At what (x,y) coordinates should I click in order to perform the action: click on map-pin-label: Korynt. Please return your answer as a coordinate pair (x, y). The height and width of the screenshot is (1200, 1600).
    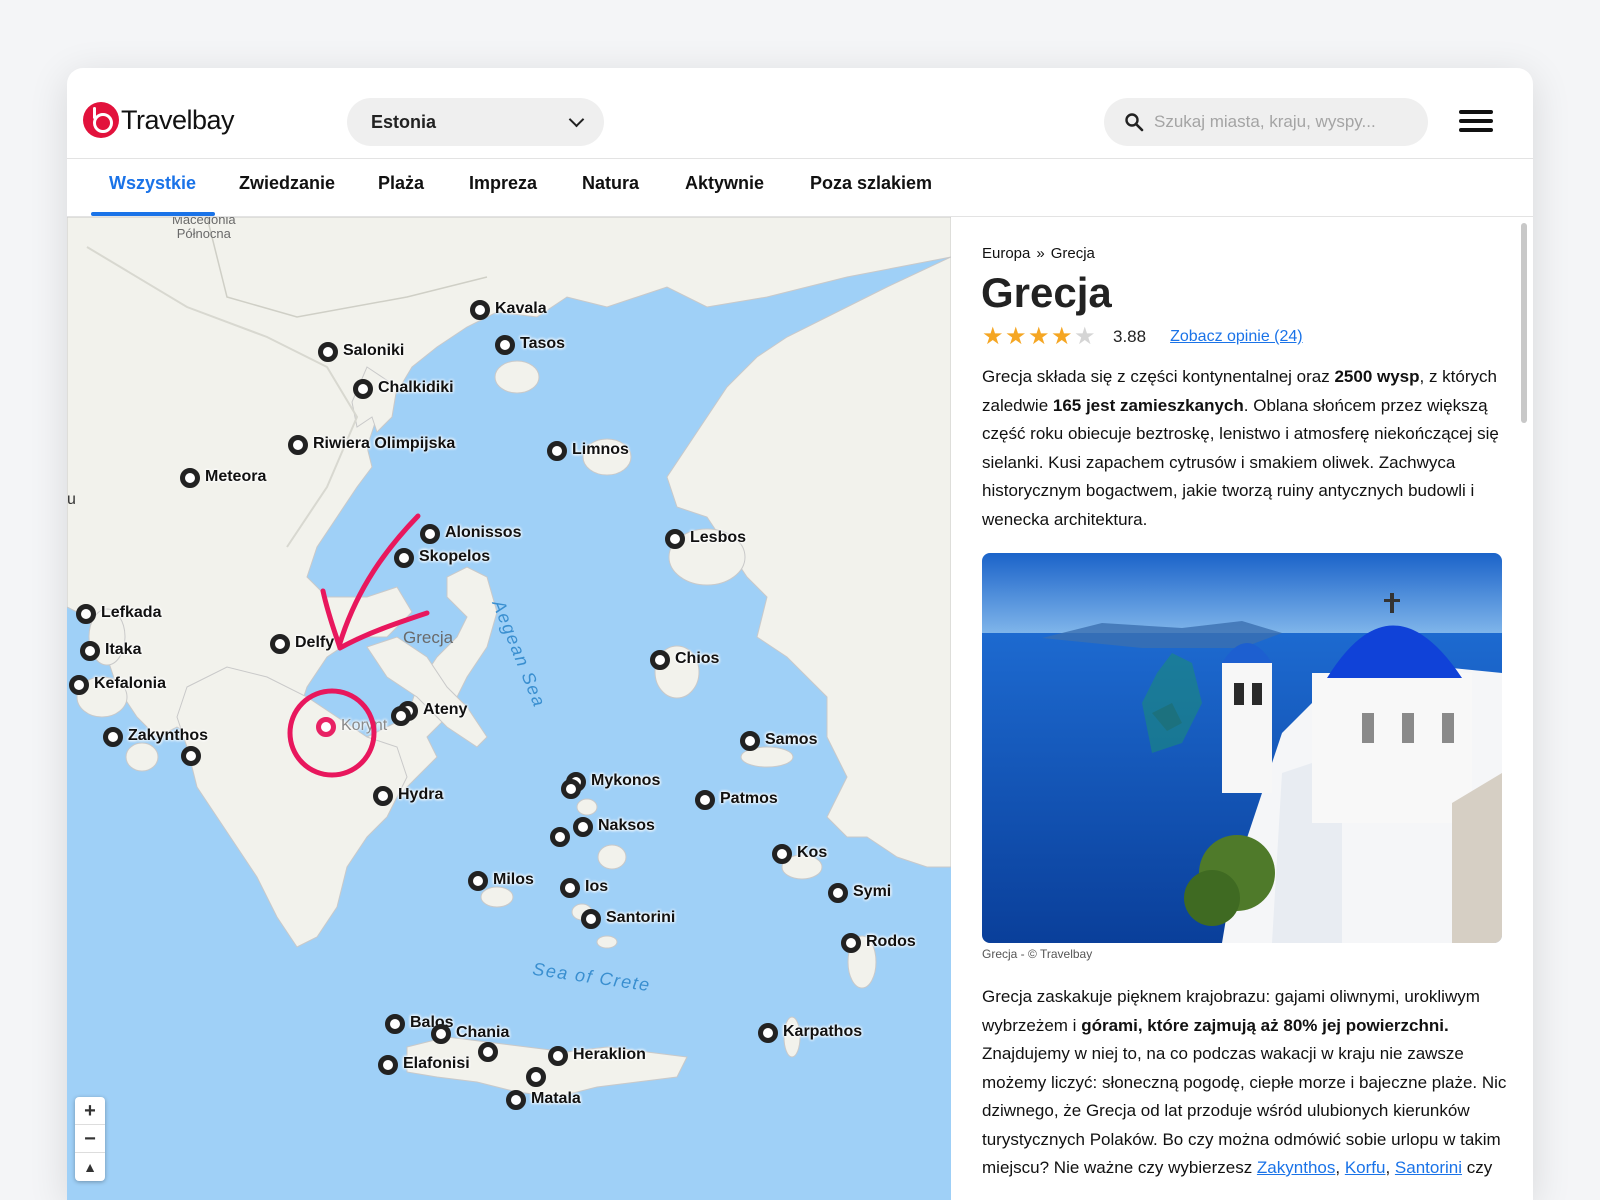
    Looking at the image, I should click on (364, 726).